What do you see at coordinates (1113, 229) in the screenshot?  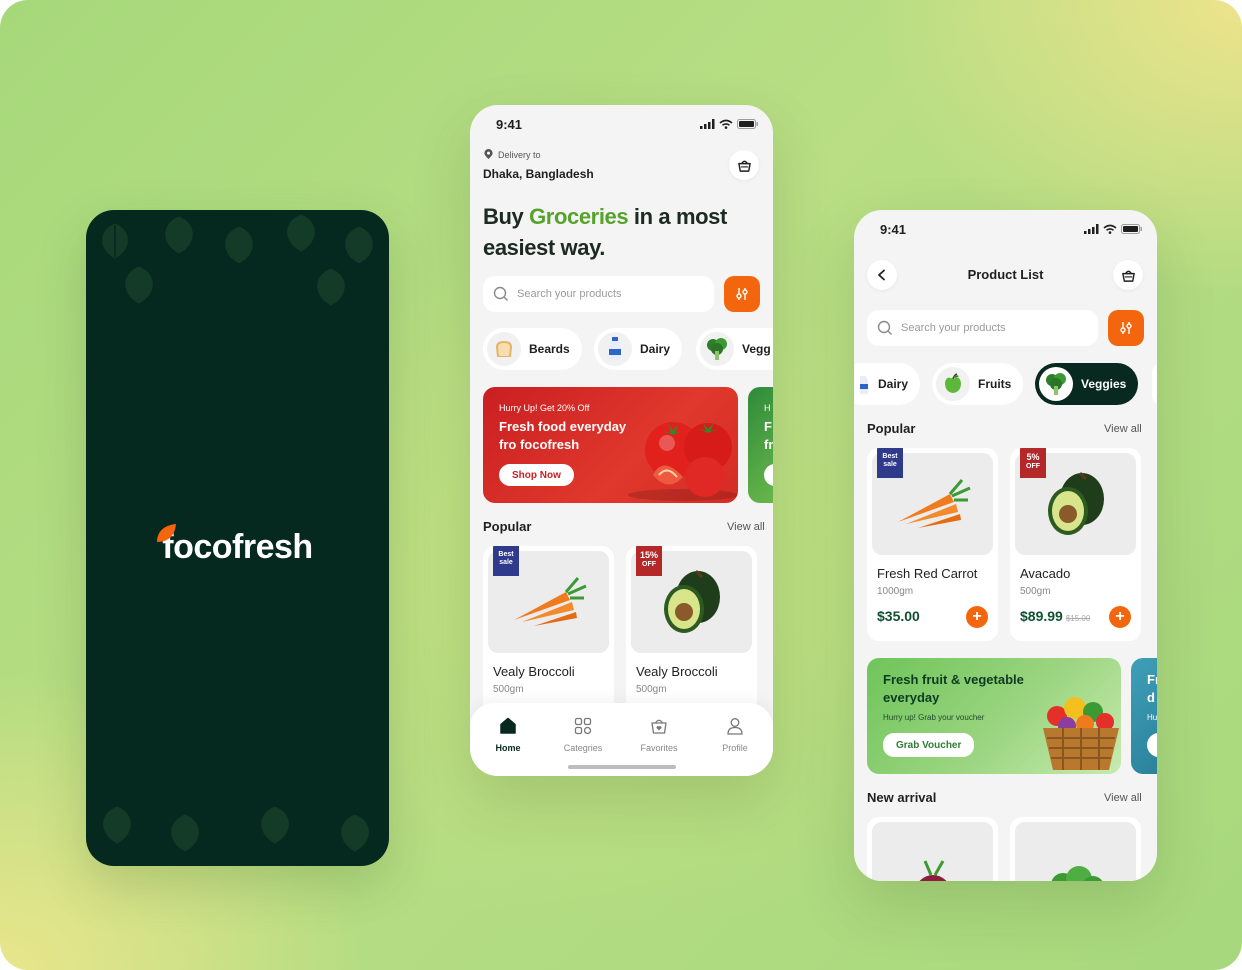 I see `status-icons` at bounding box center [1113, 229].